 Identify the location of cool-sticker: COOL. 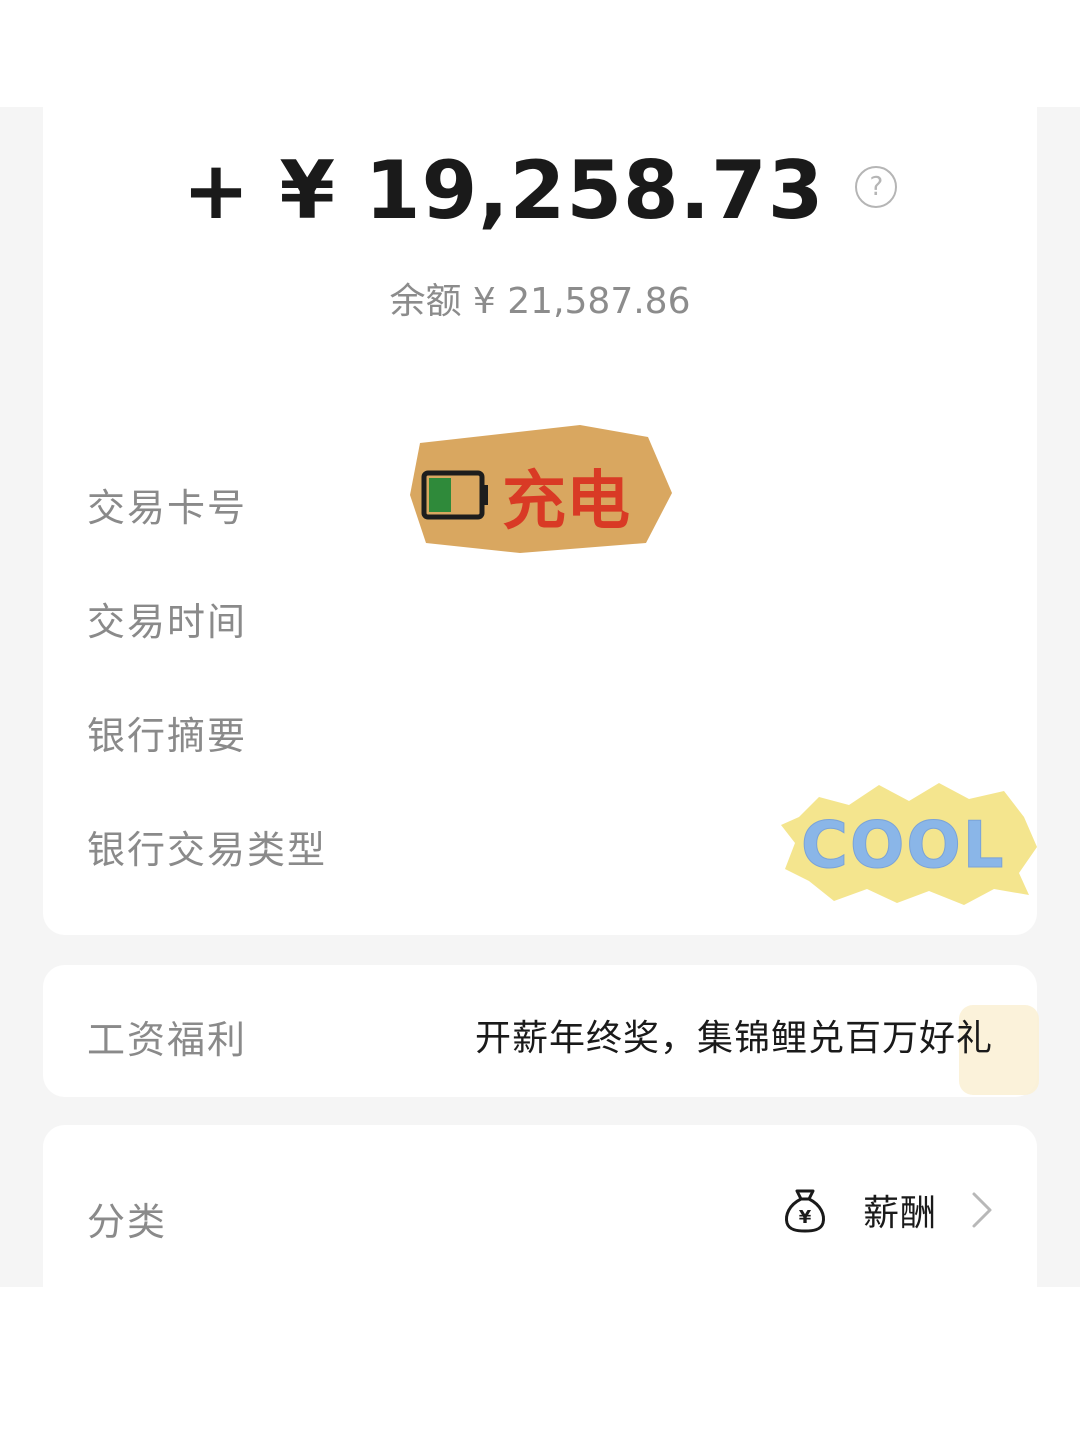
(909, 844).